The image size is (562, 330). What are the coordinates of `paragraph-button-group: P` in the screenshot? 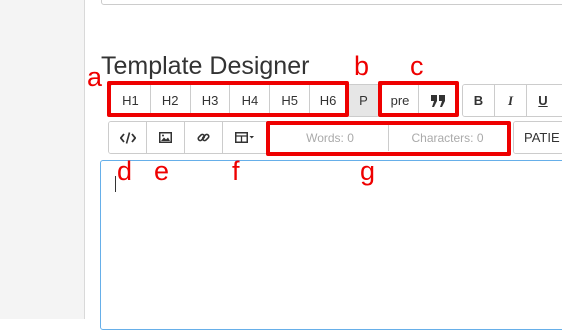 It's located at (363, 100).